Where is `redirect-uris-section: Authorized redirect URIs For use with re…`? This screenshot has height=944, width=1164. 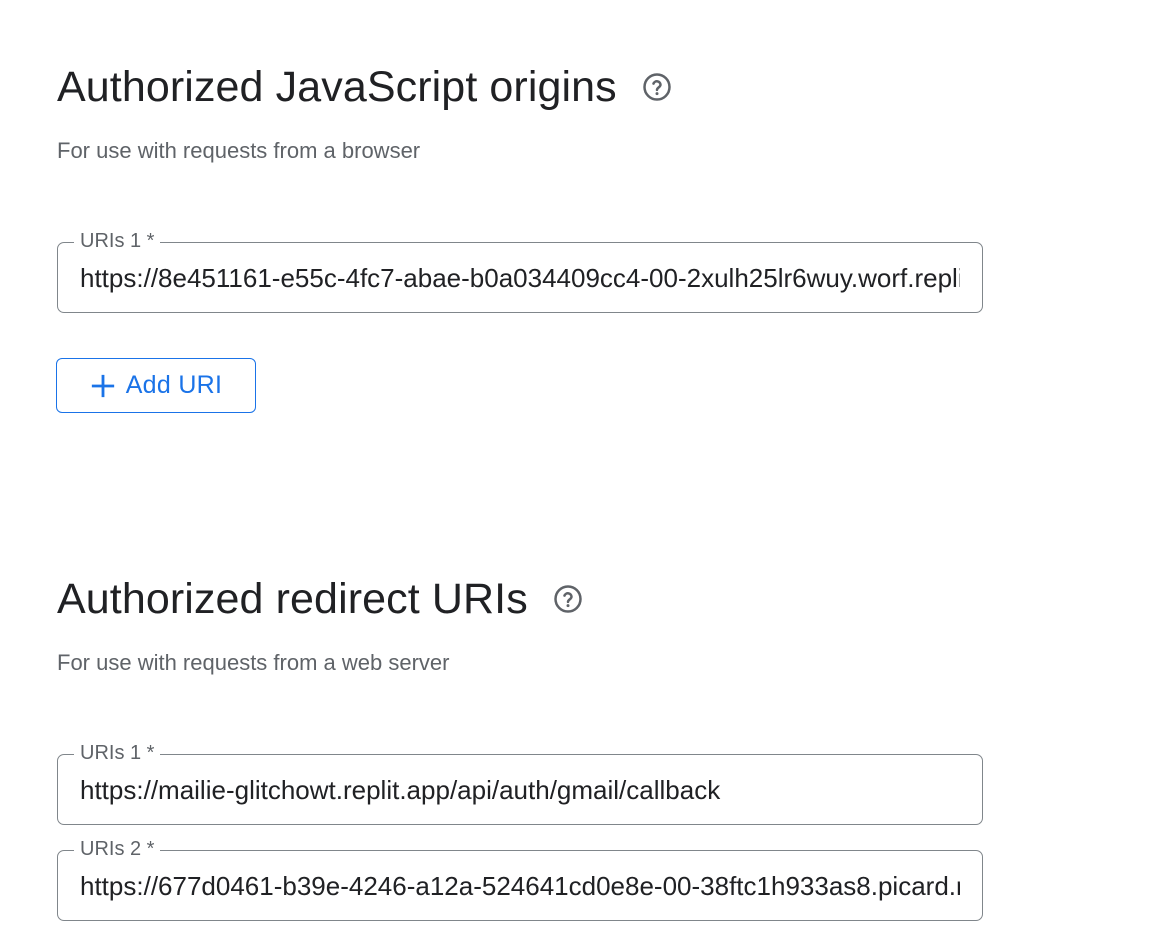 redirect-uris-section: Authorized redirect URIs For use with re… is located at coordinates (320, 624).